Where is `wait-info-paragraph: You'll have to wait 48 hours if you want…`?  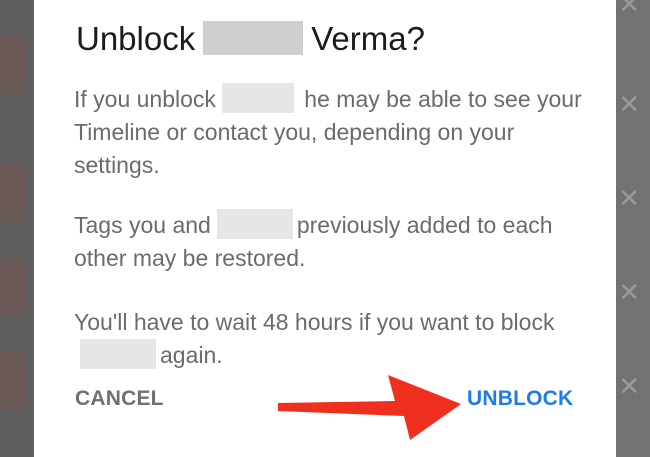
wait-info-paragraph: You'll have to wait 48 hours if you want… is located at coordinates (334, 339).